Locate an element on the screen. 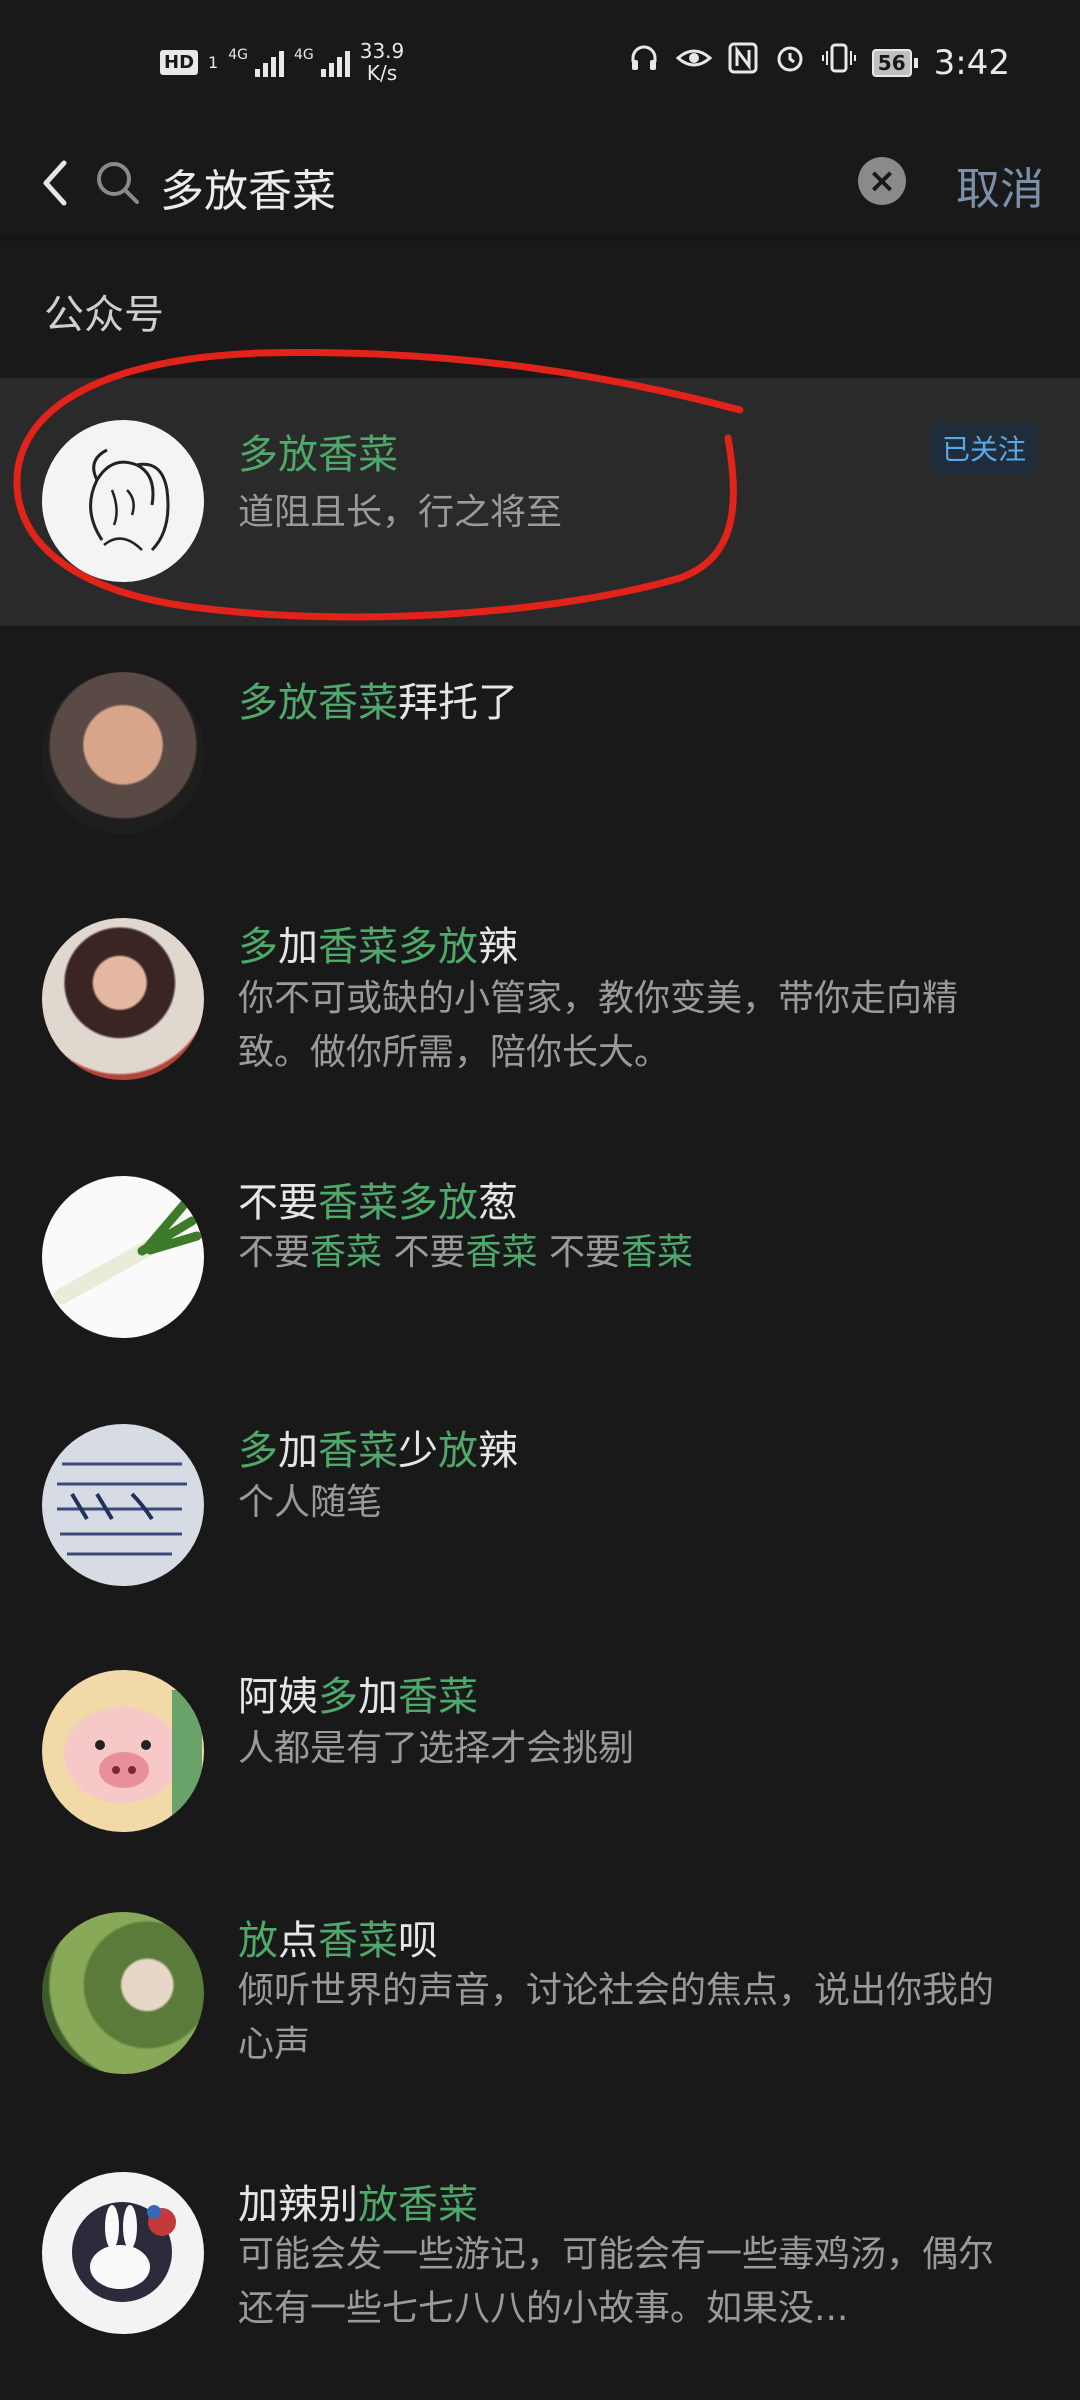  title-text: 点 is located at coordinates (298, 1941).